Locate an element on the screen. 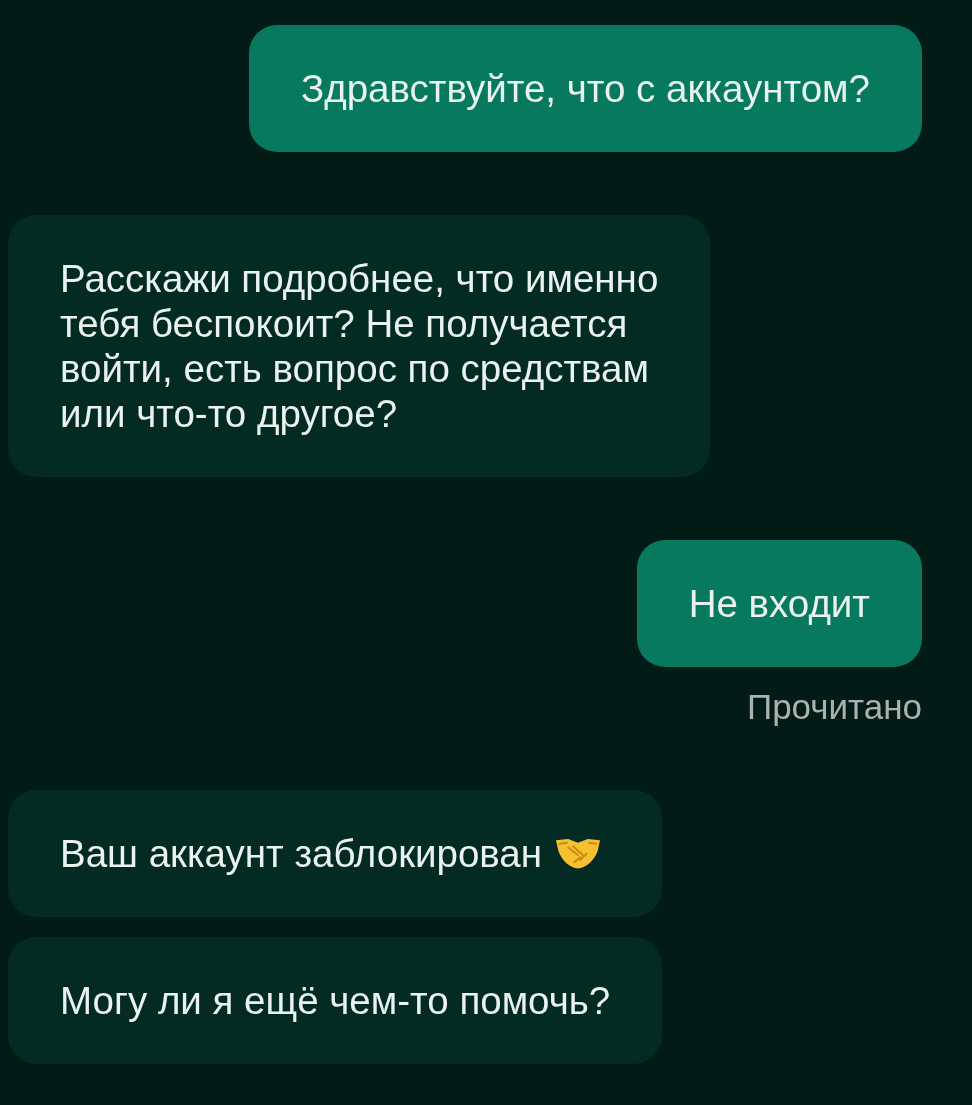  message-text: Могу ли я ещё чем-то помочь? is located at coordinates (335, 1000).